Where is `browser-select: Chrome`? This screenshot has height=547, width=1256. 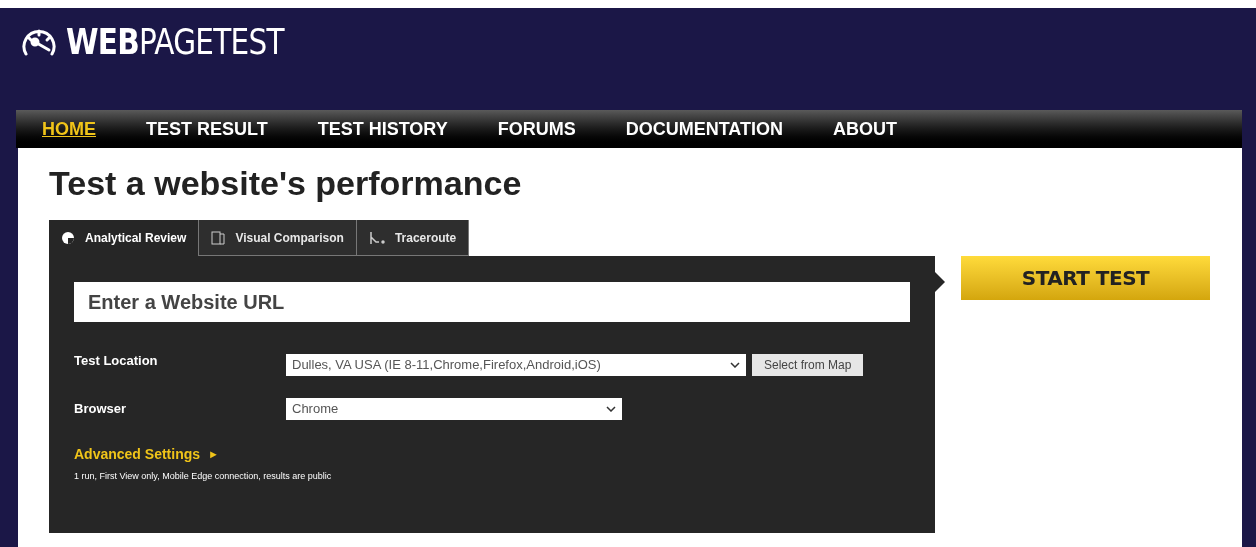
browser-select: Chrome is located at coordinates (454, 409).